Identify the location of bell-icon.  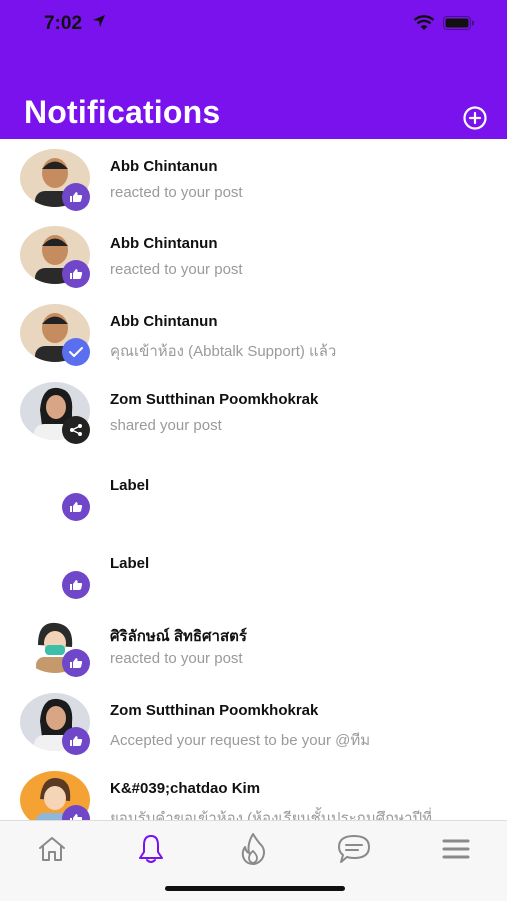
(151, 849).